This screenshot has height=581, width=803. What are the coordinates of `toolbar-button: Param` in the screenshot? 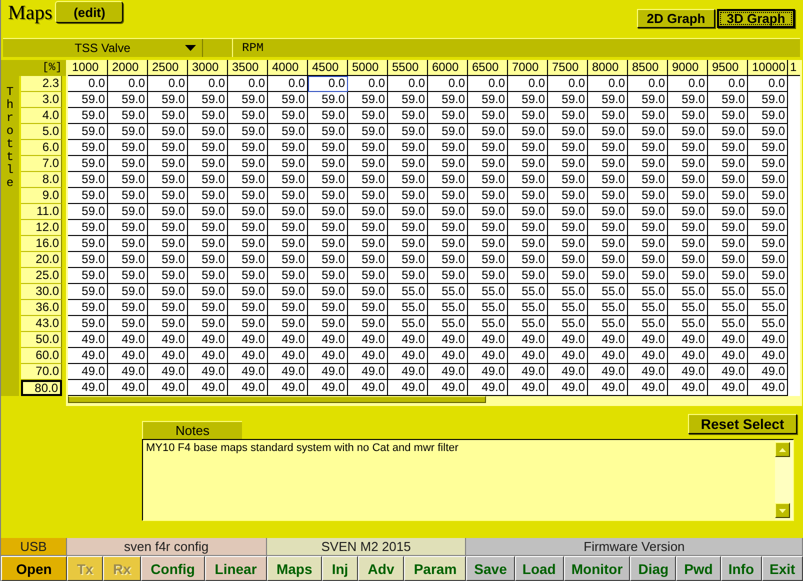 It's located at (435, 568).